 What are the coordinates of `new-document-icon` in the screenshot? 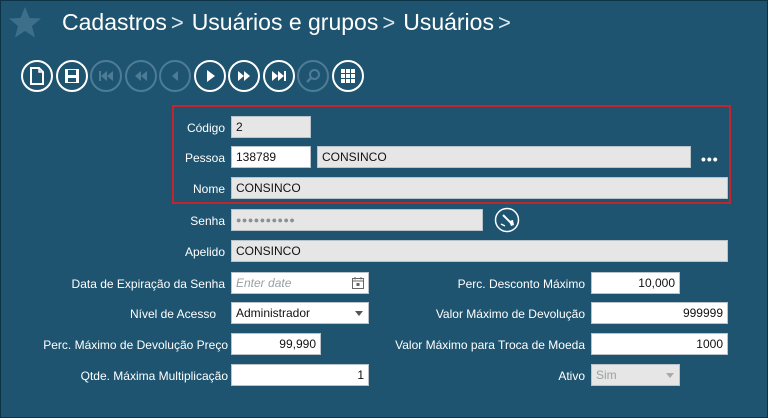 It's located at (37, 76).